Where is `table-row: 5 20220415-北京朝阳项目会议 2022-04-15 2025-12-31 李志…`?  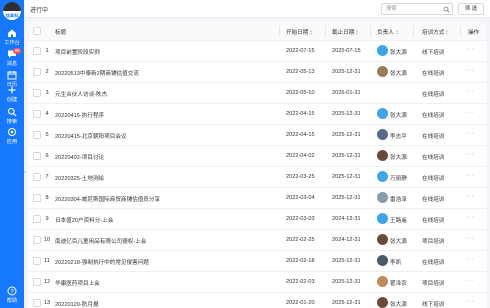 table-row: 5 20220415-北京朝阳项目会议 2022-04-15 2025-12-31 李志… is located at coordinates (257, 135).